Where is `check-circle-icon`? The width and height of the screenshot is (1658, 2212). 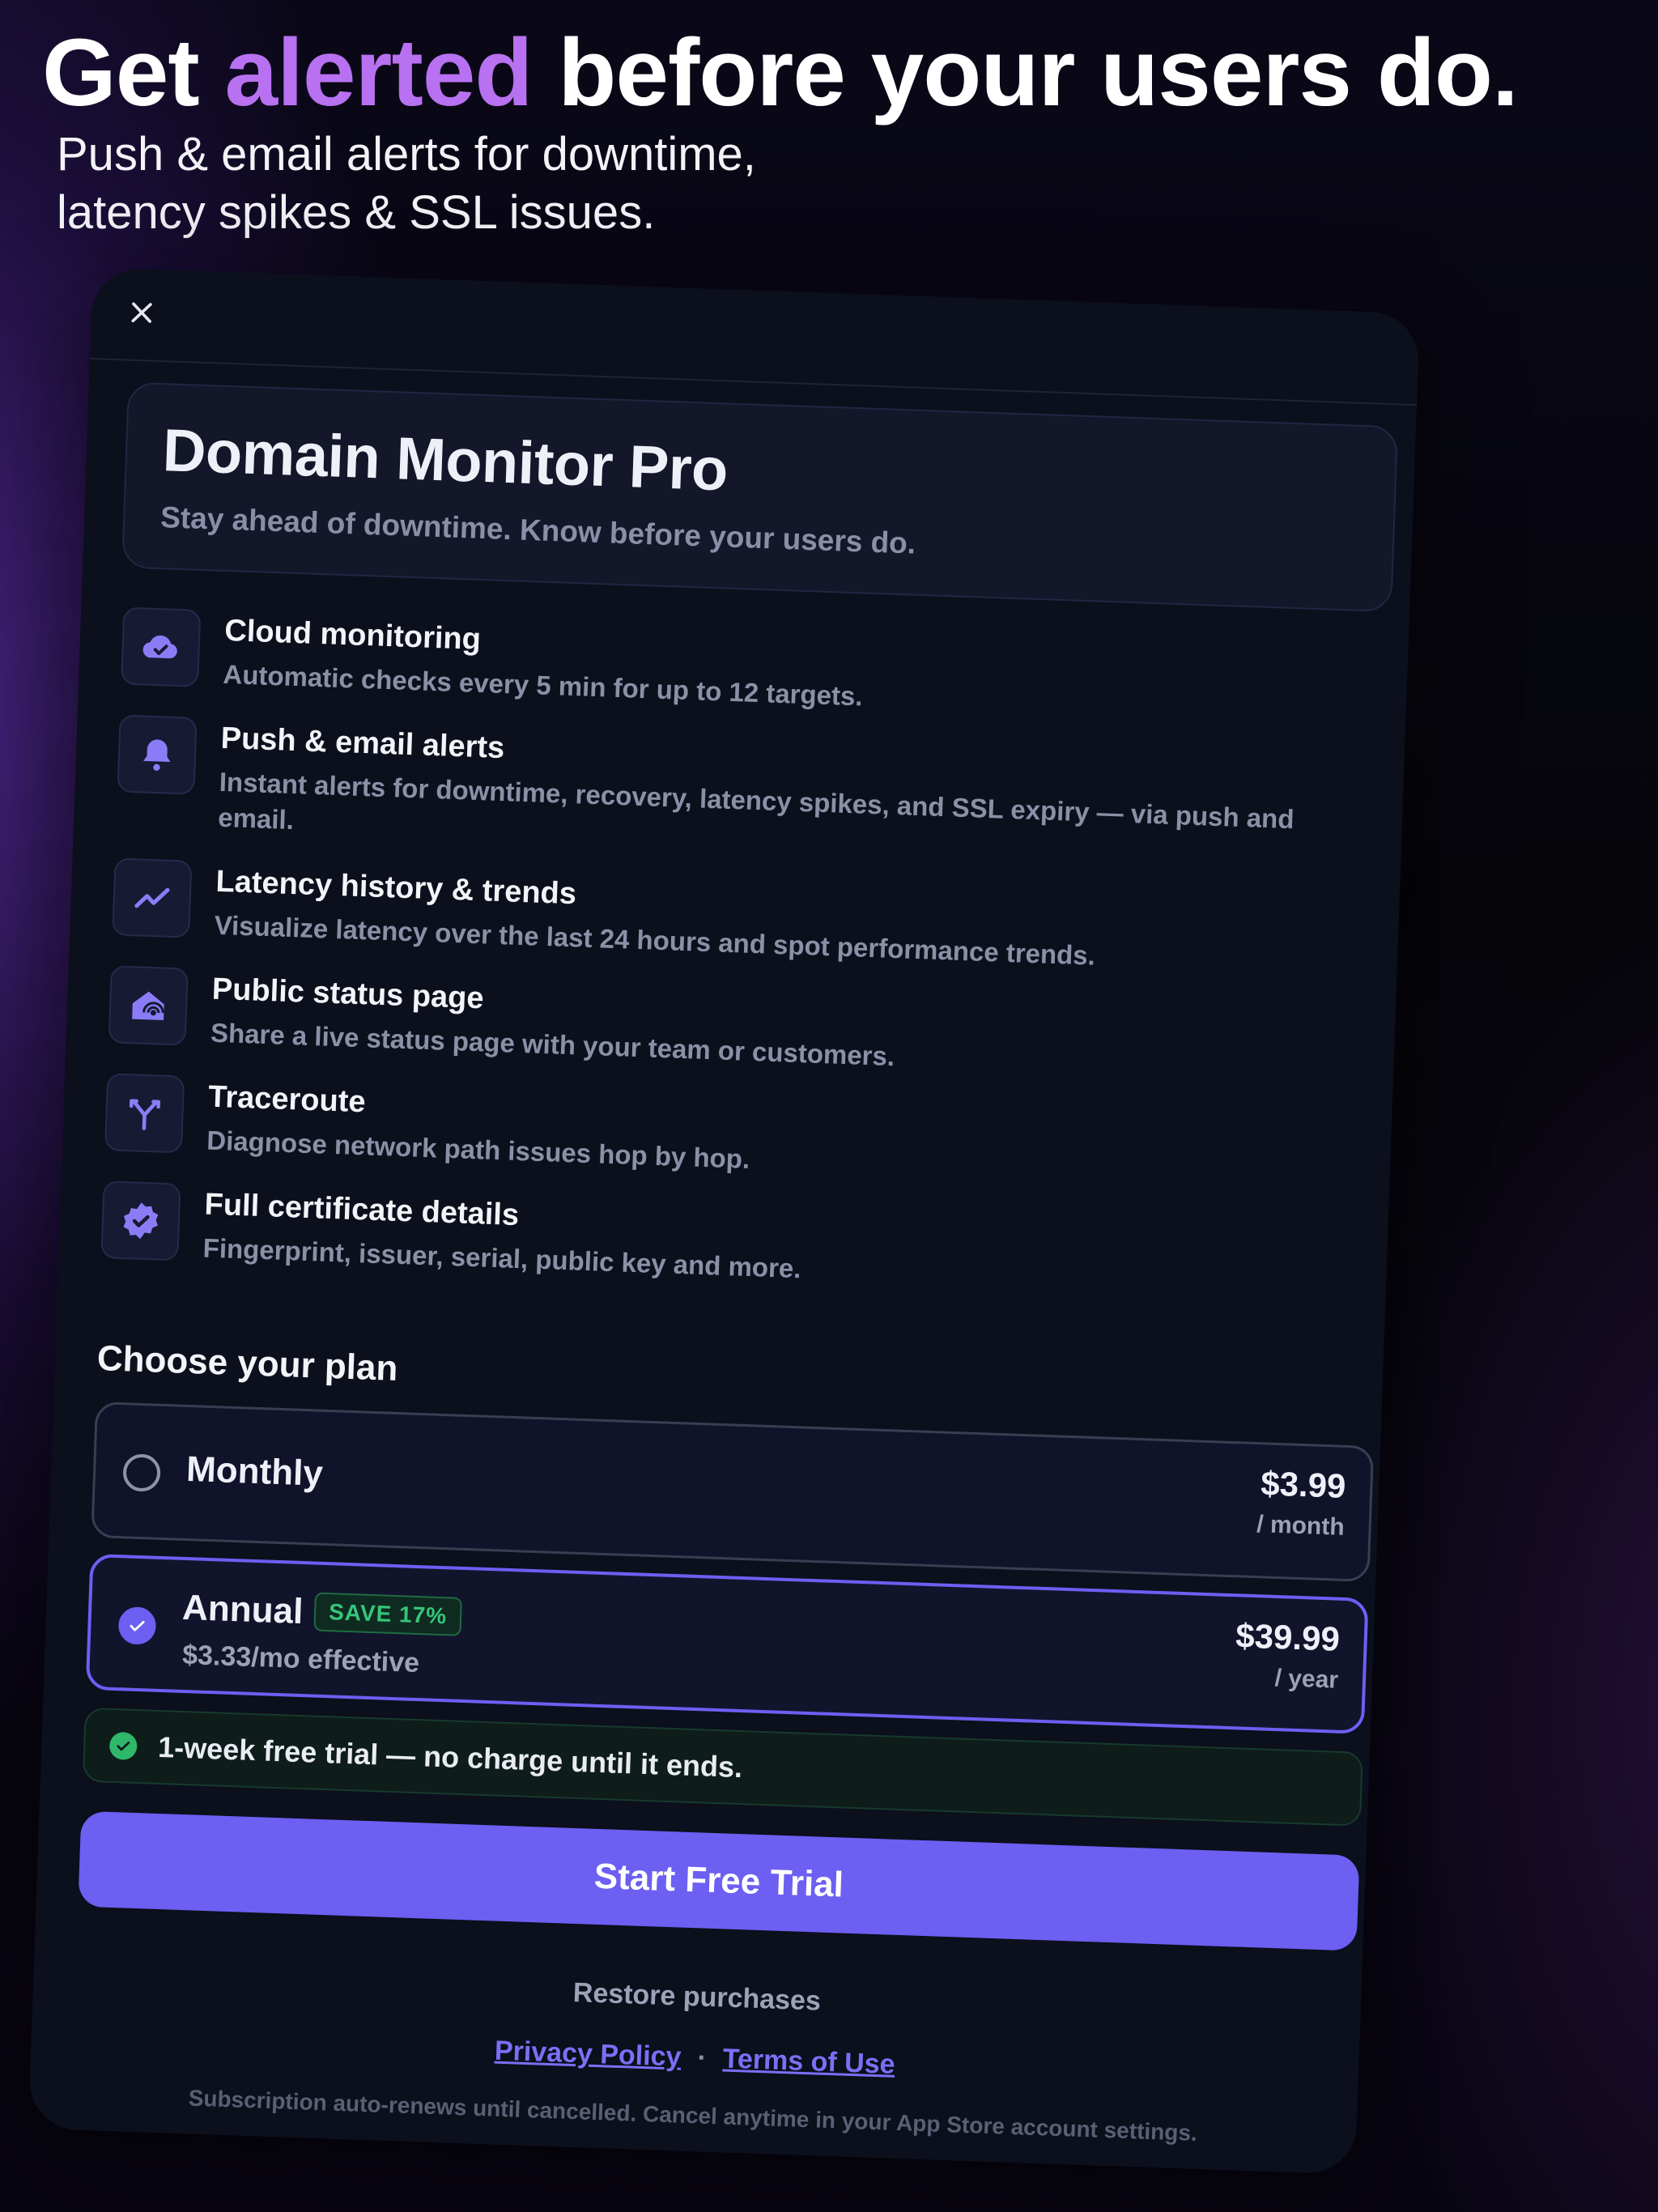 check-circle-icon is located at coordinates (123, 1746).